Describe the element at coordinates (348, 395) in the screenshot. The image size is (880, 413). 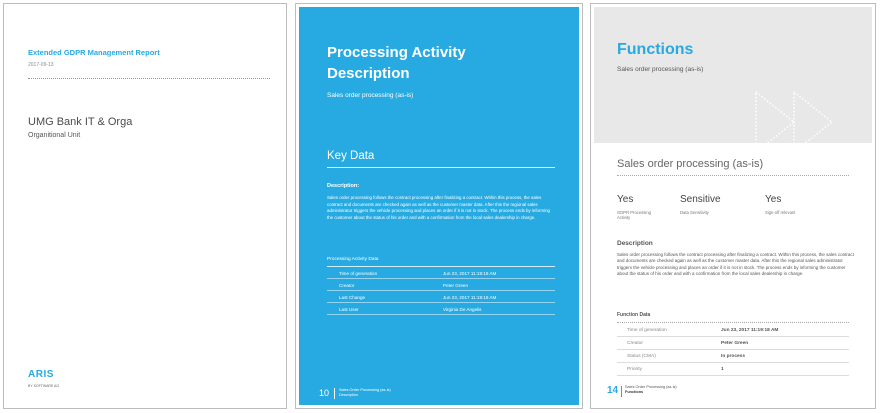
I see `footer-line-2: Description` at that location.